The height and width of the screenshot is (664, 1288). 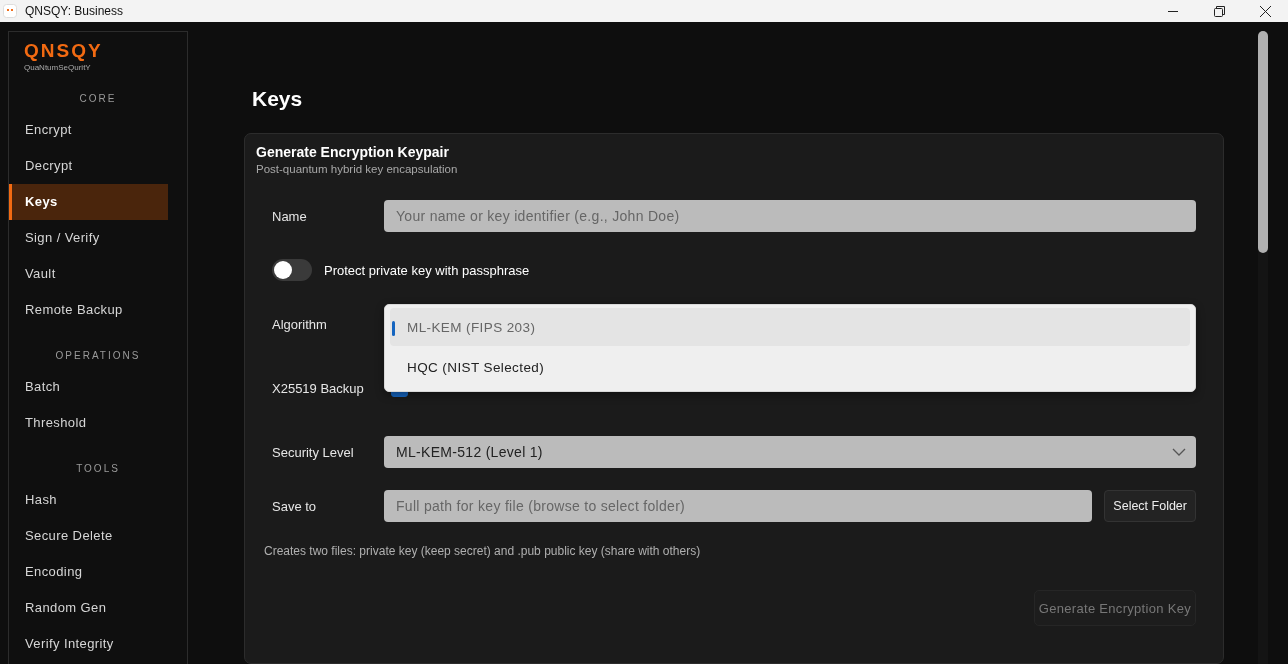 What do you see at coordinates (88, 202) in the screenshot?
I see `nav-item: Keys` at bounding box center [88, 202].